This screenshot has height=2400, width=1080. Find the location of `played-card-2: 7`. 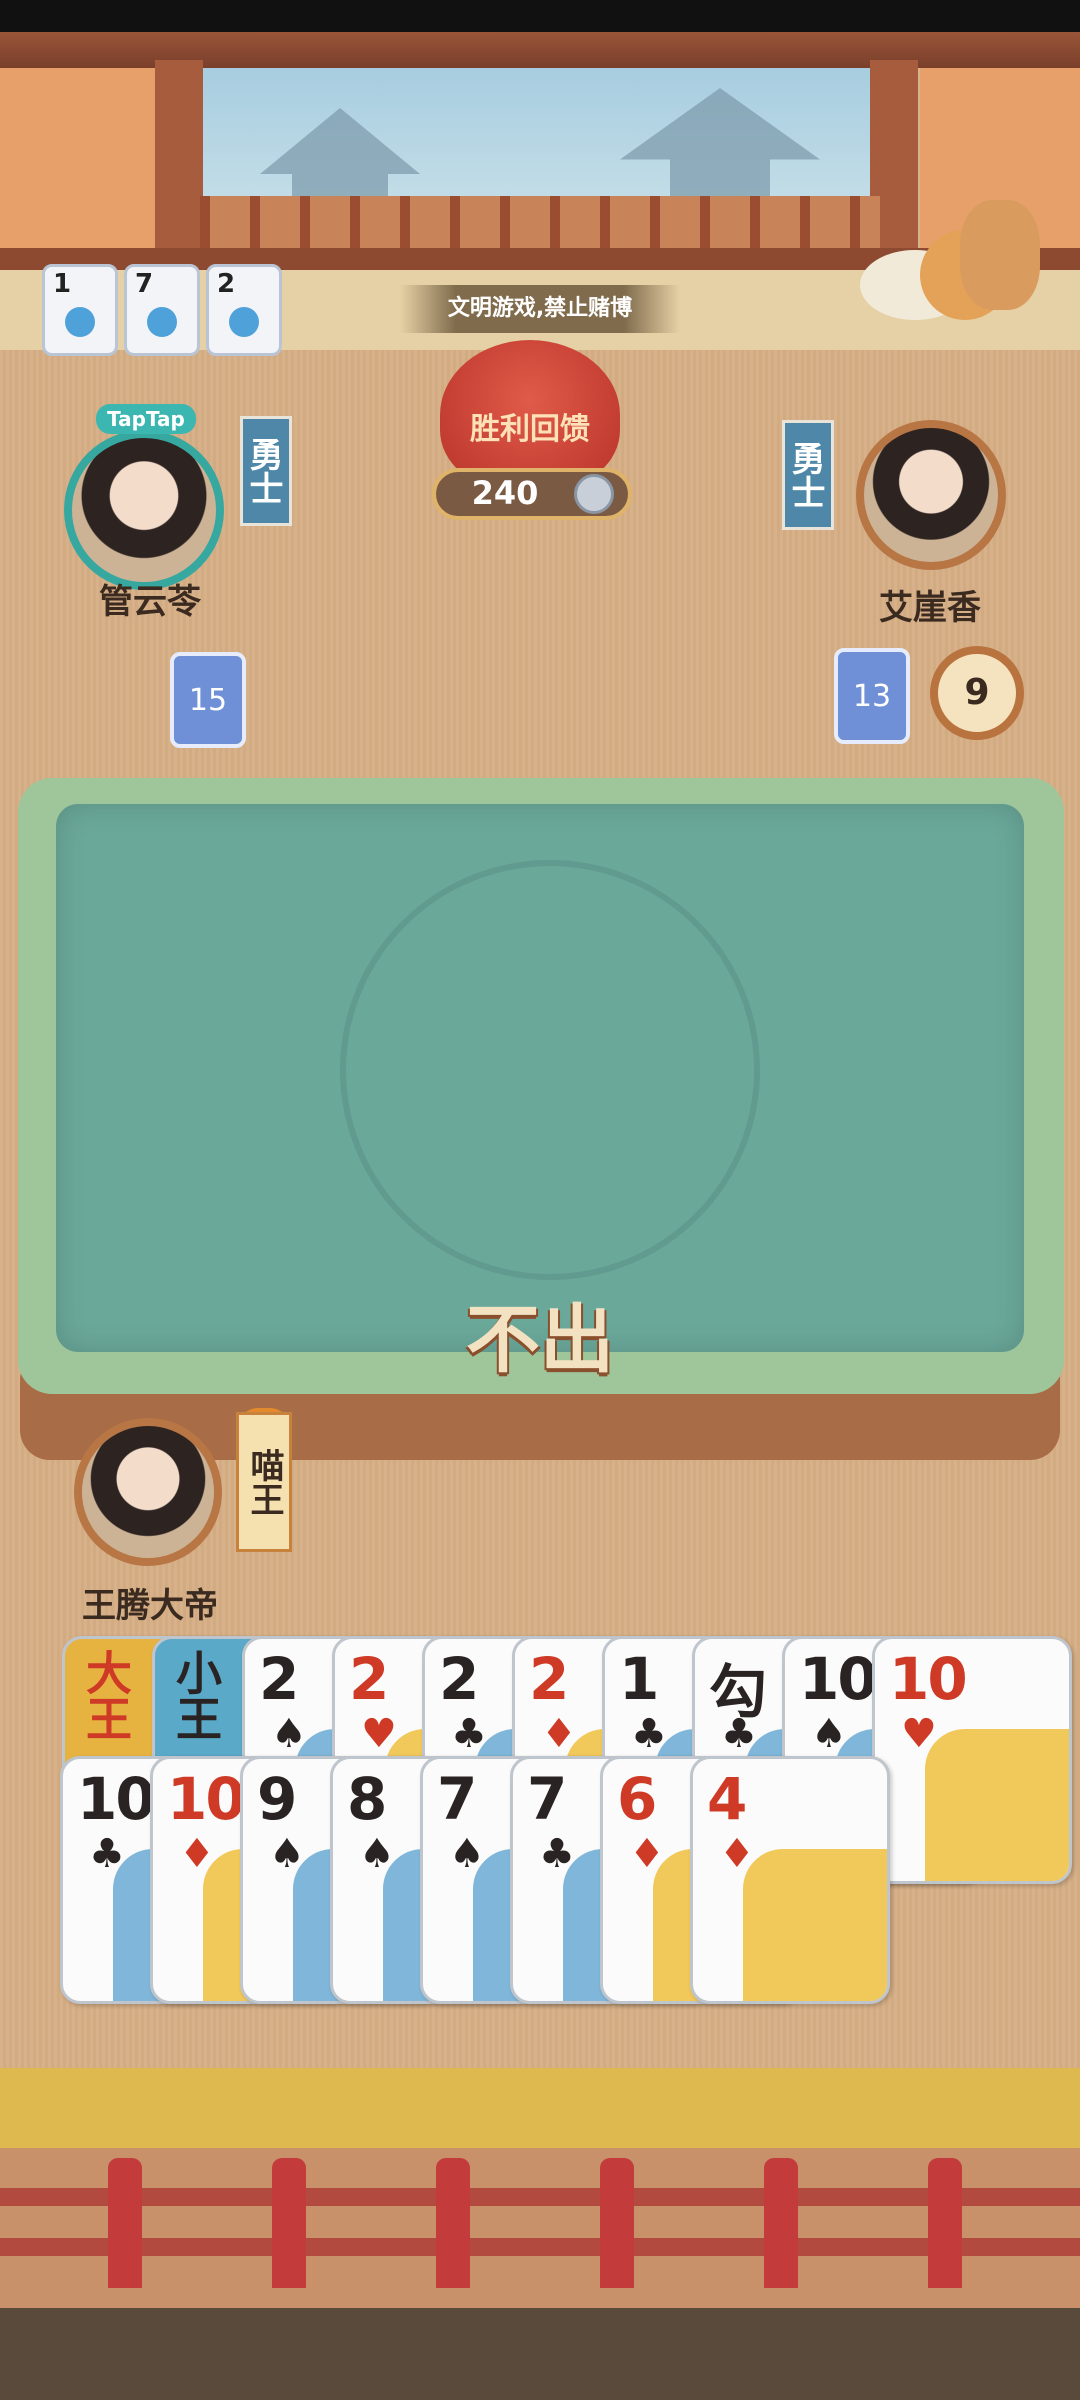

played-card-2: 7 is located at coordinates (162, 310).